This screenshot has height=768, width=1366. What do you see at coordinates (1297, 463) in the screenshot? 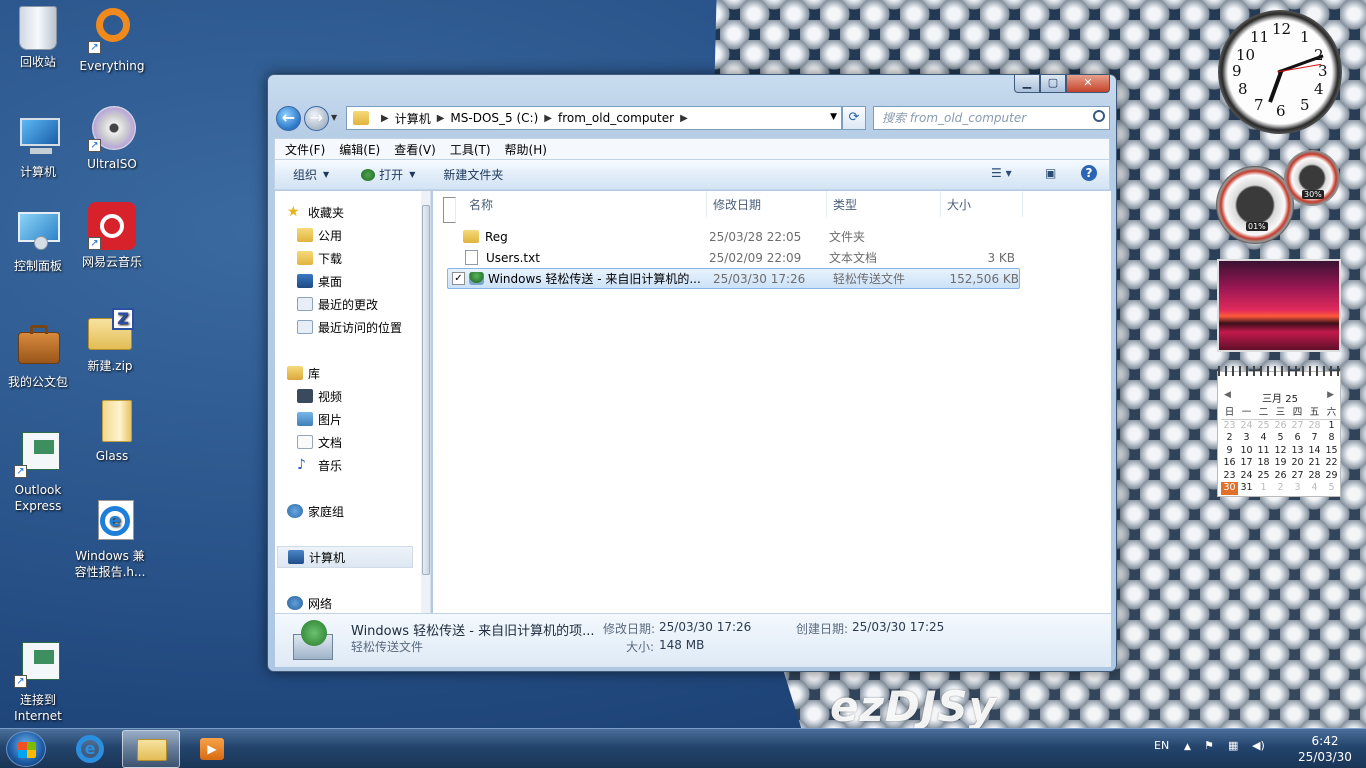
I see `calendar-day: 20` at bounding box center [1297, 463].